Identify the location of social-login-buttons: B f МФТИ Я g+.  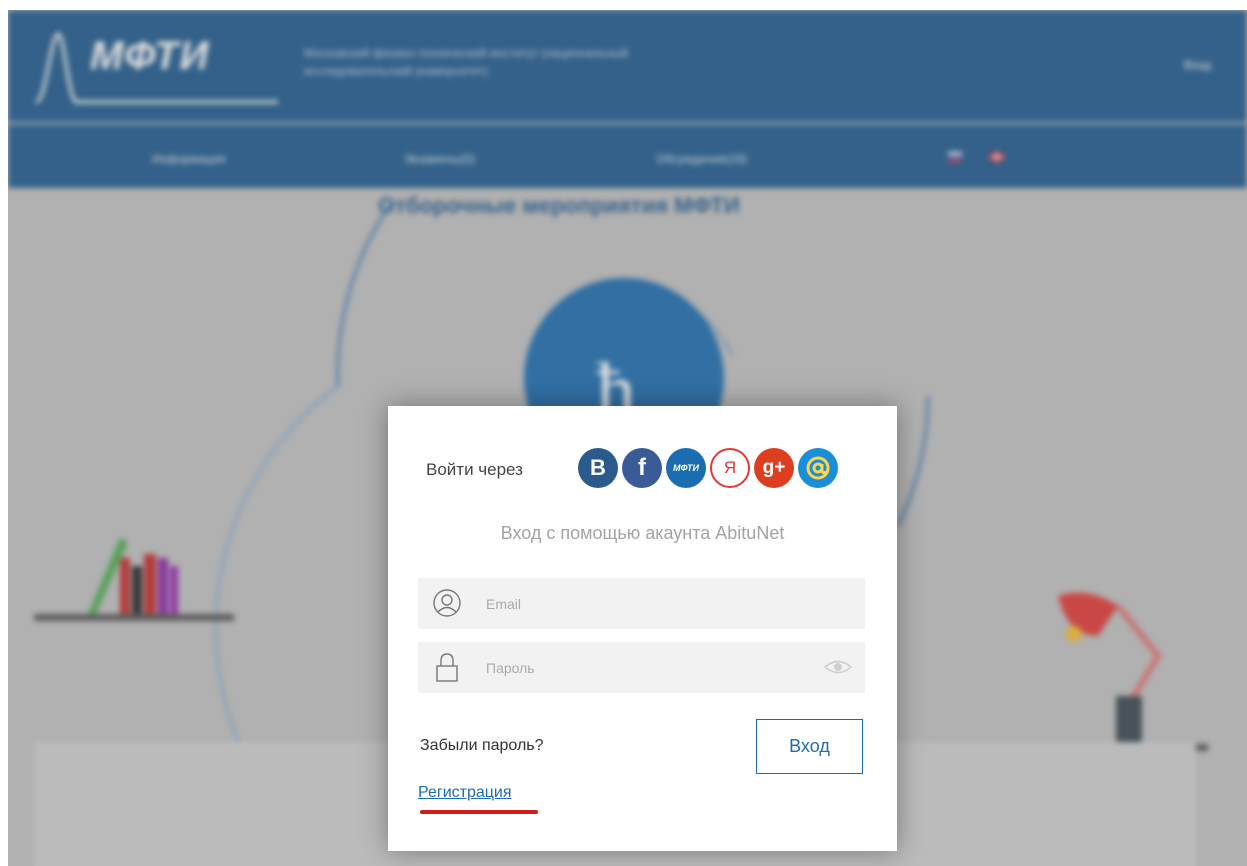
(708, 468).